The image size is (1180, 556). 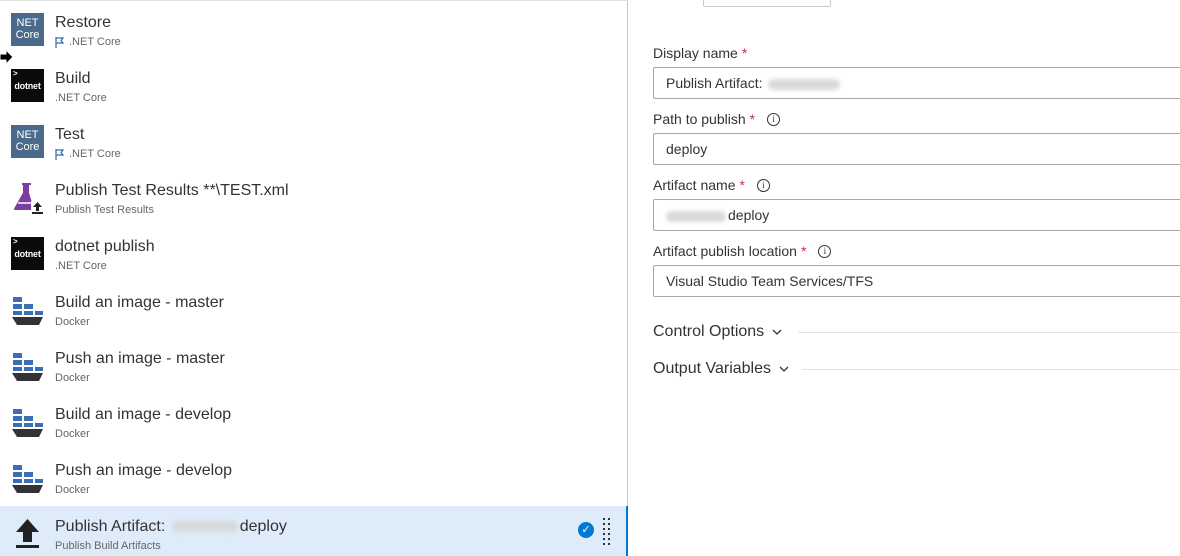 I want to click on task-title: Build an image - master, so click(x=139, y=302).